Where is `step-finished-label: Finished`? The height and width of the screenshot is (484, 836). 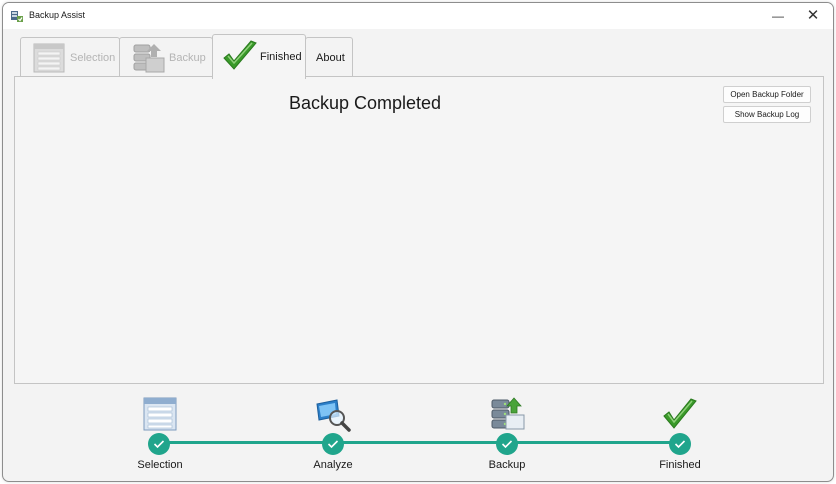
step-finished-label: Finished is located at coordinates (680, 465).